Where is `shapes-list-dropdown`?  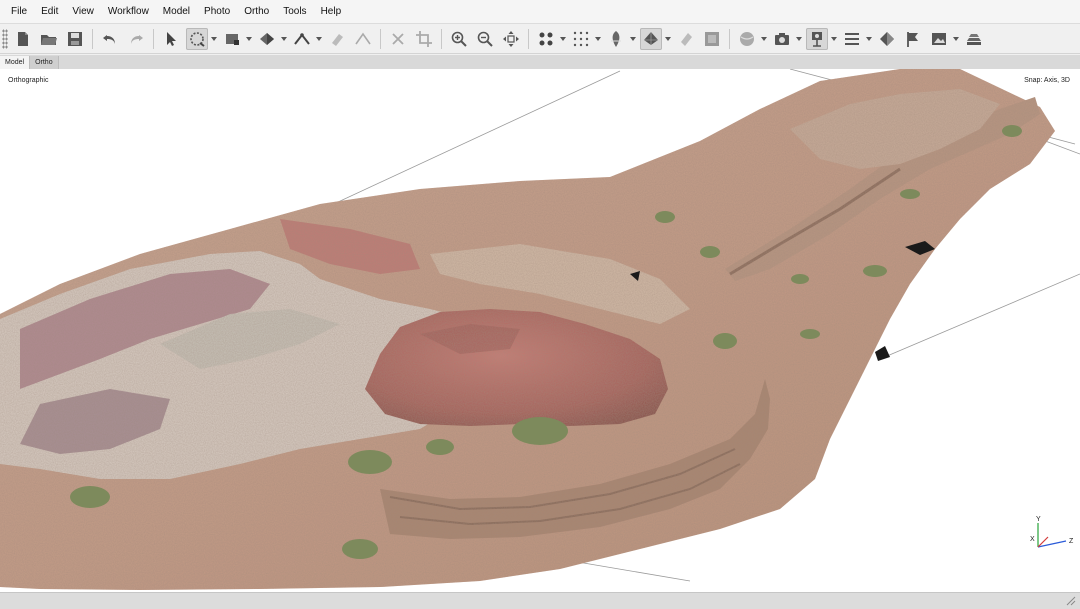
shapes-list-dropdown is located at coordinates (868, 39).